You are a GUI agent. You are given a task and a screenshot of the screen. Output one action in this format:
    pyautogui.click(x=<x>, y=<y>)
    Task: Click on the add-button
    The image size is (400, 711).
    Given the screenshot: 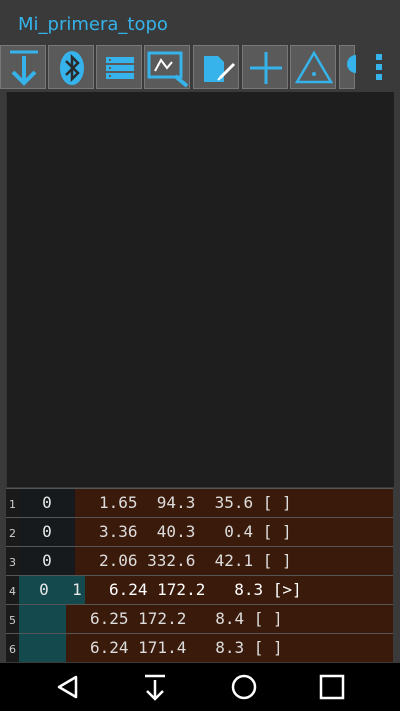 What is the action you would take?
    pyautogui.click(x=265, y=67)
    